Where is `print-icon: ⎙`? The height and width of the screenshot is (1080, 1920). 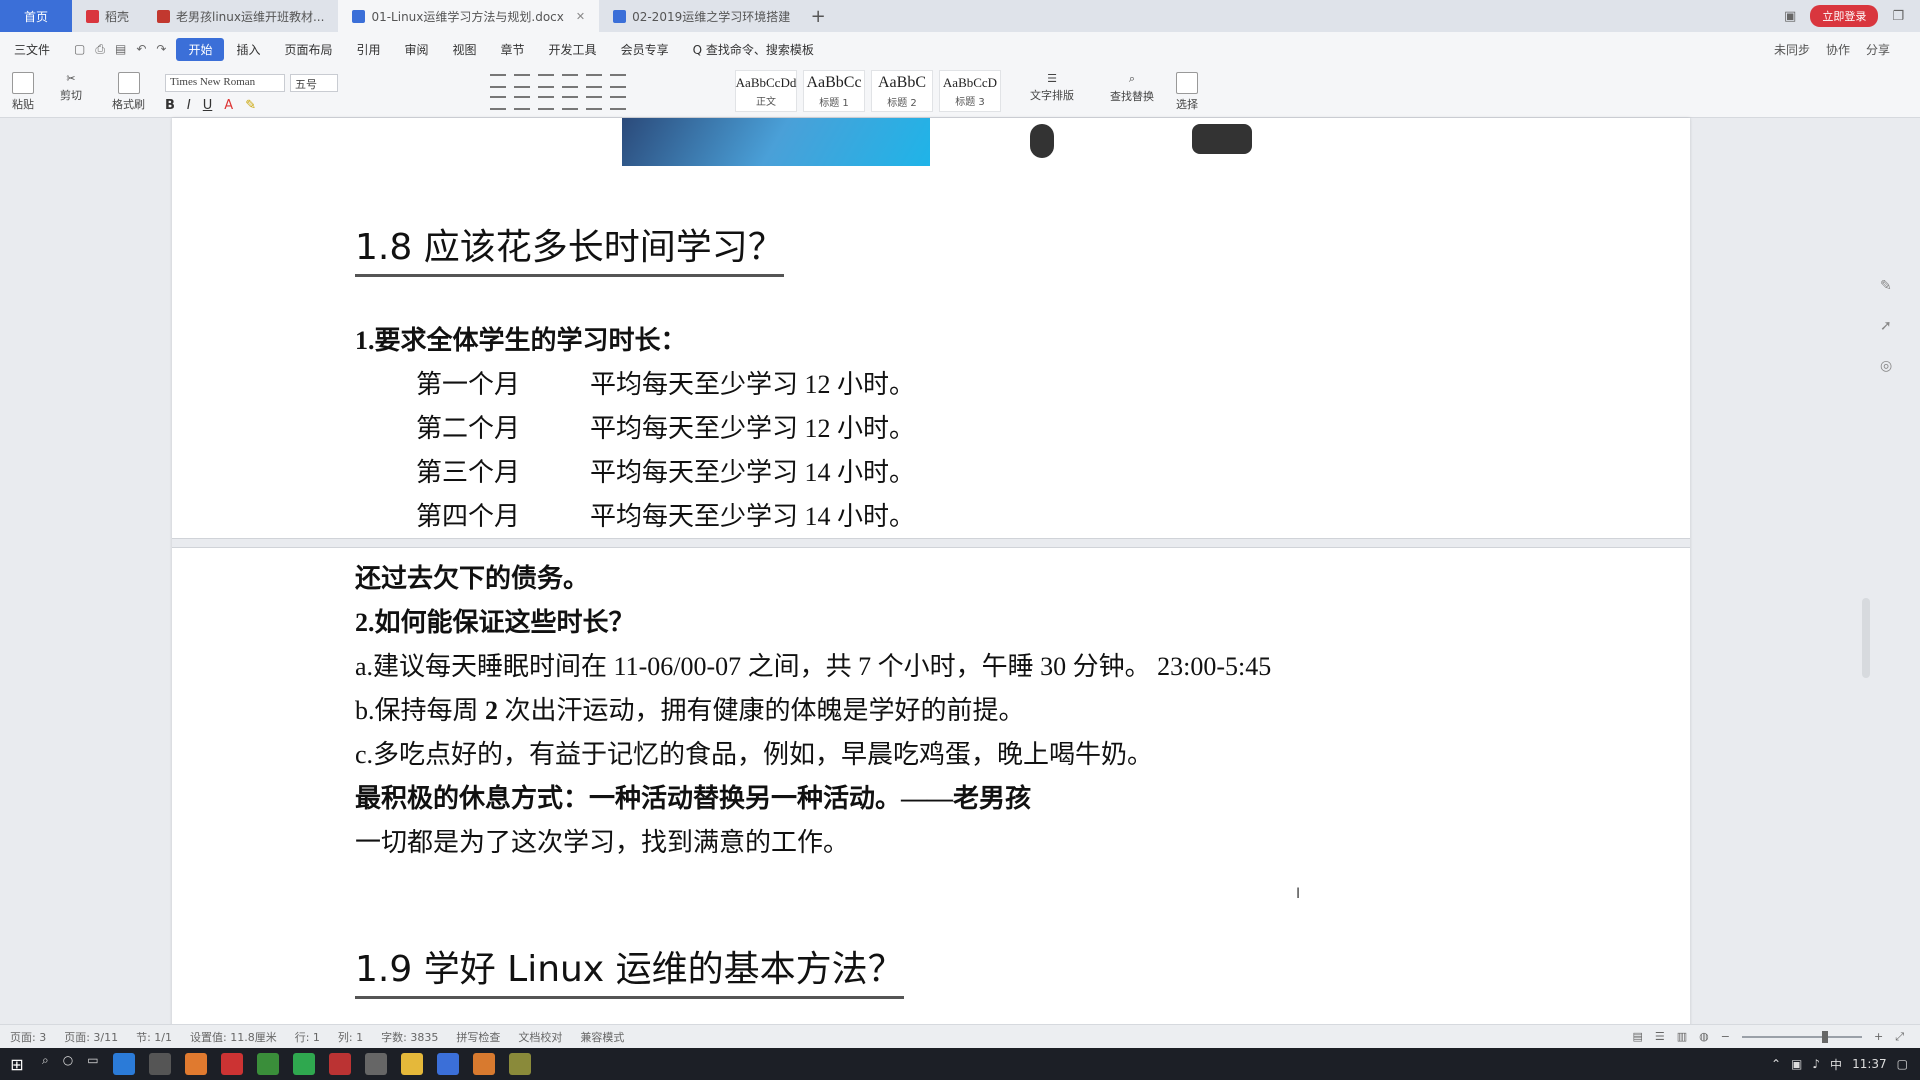 print-icon: ⎙ is located at coordinates (100, 49).